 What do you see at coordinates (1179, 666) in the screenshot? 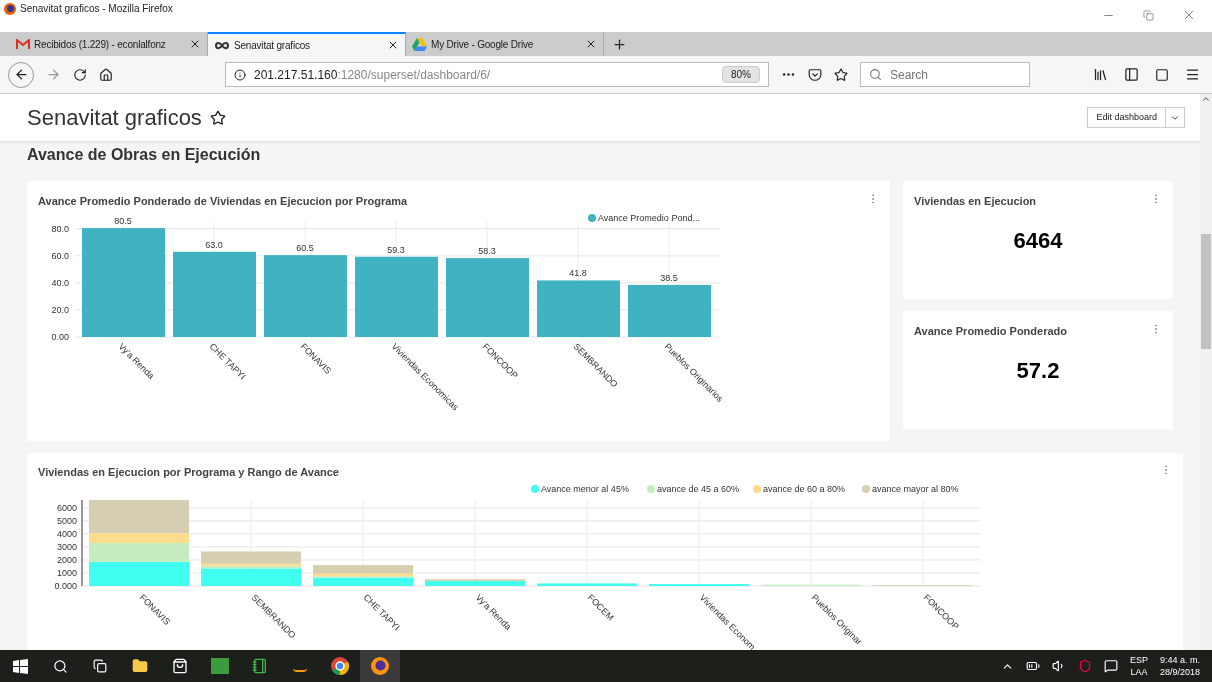
I see `clock: 9:44 a. m. 28/9/2018` at bounding box center [1179, 666].